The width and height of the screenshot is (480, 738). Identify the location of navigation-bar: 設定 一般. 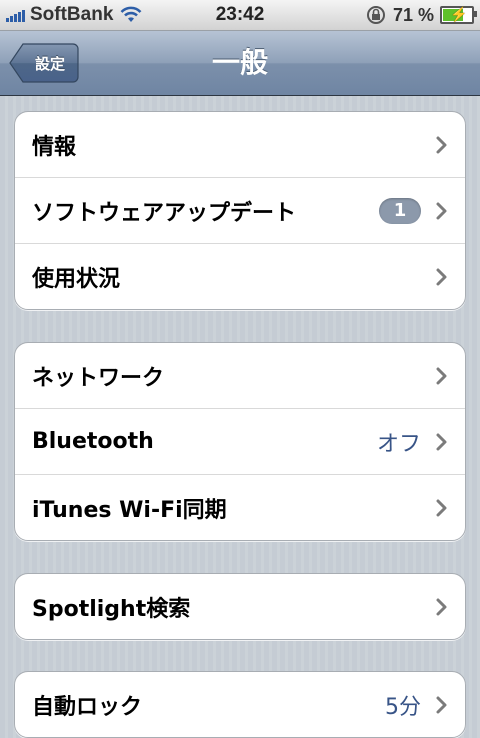
(240, 63).